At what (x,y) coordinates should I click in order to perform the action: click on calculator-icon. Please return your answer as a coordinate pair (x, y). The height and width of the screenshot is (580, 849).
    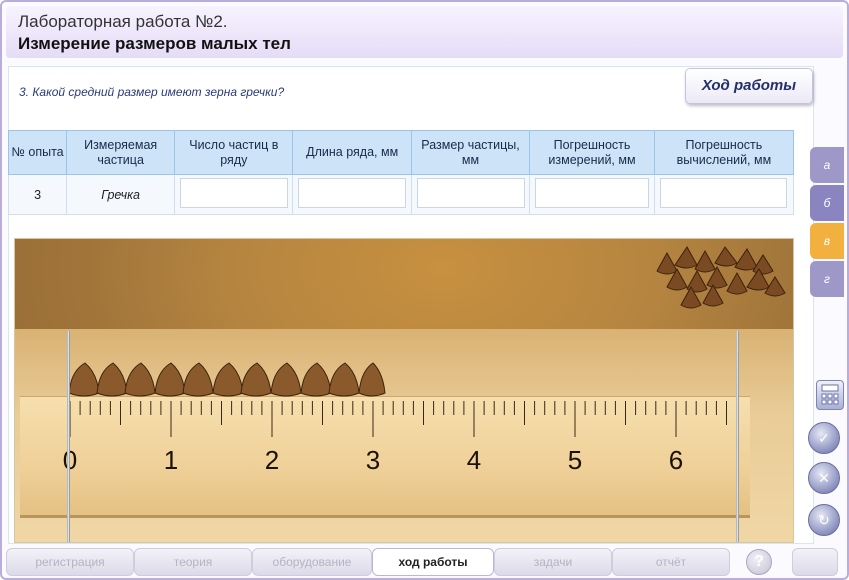
    Looking at the image, I should click on (830, 395).